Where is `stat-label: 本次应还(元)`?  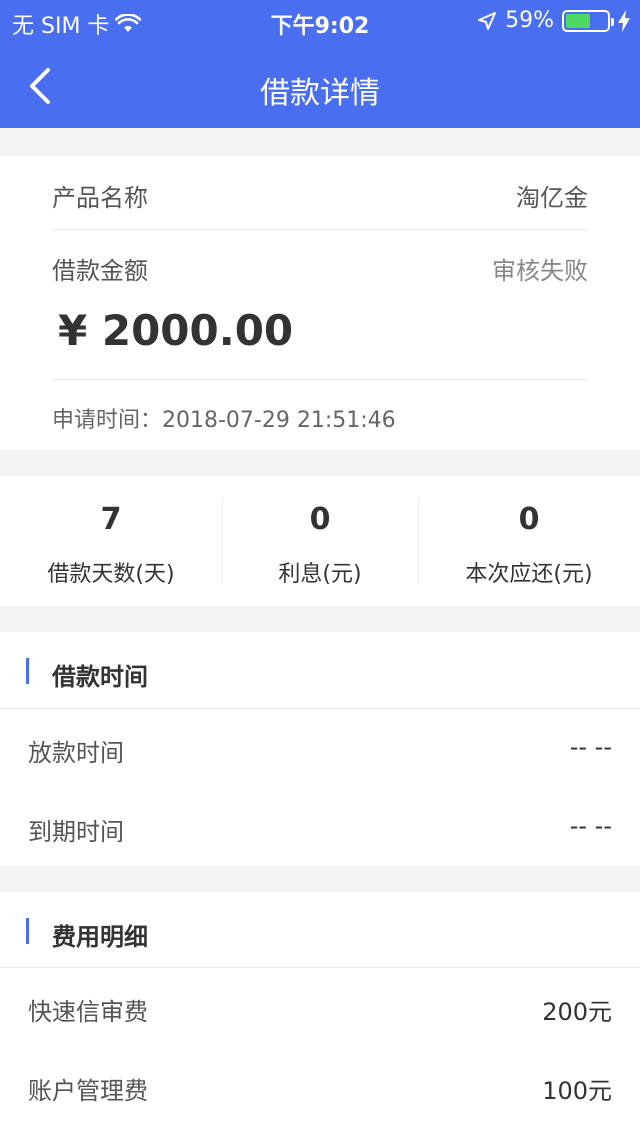 stat-label: 本次应还(元) is located at coordinates (529, 574).